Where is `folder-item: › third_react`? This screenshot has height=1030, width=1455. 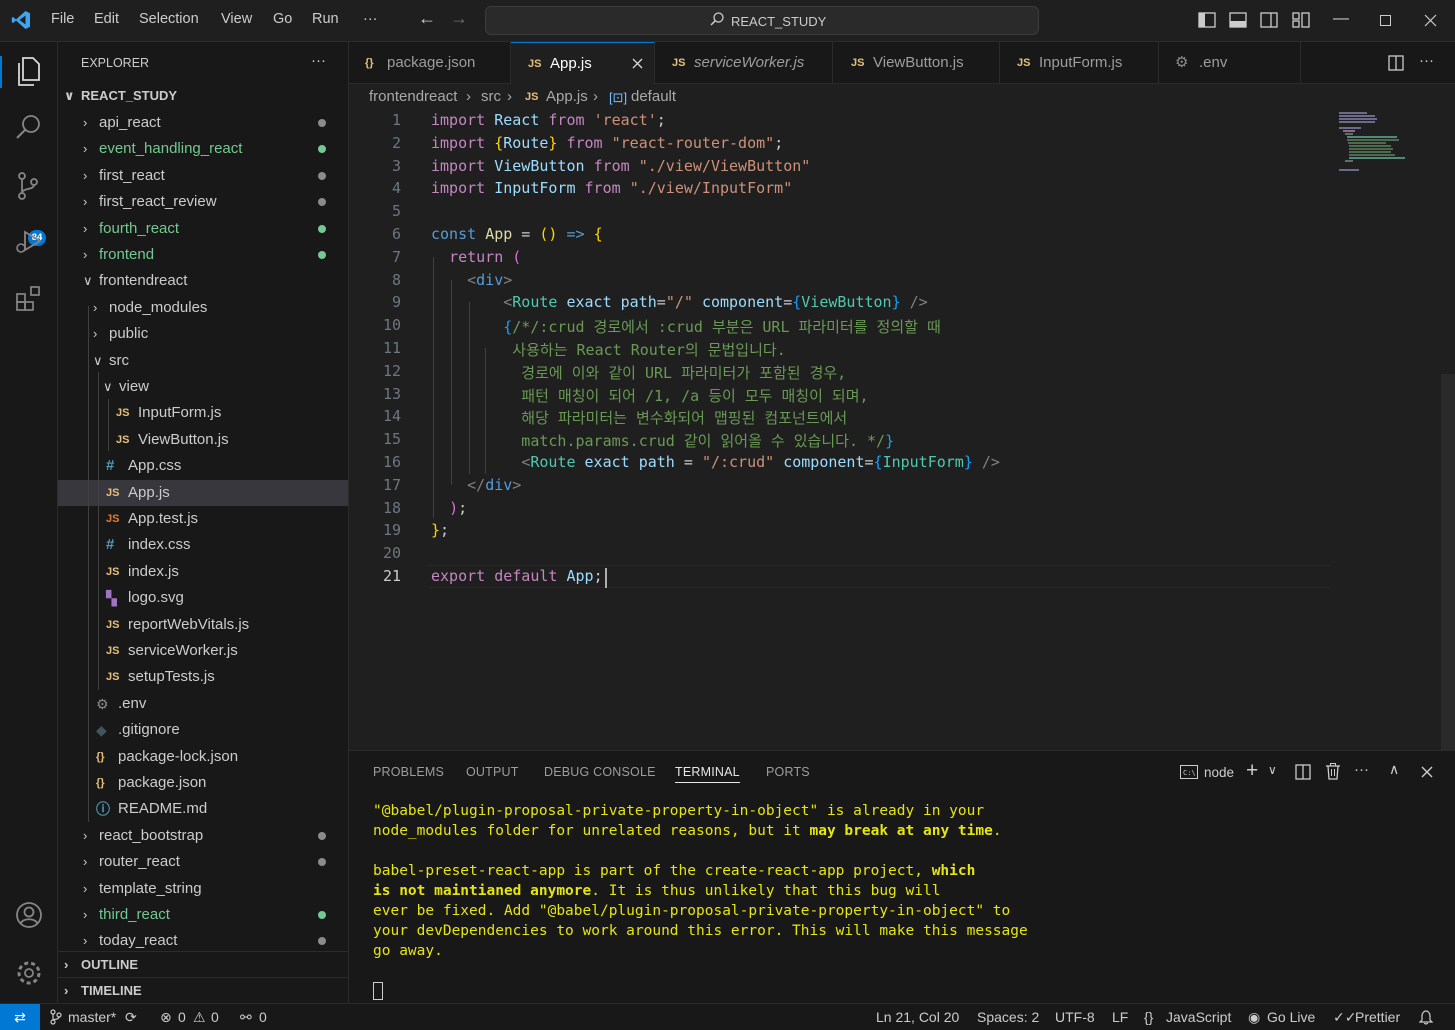 folder-item: › third_react is located at coordinates (203, 915).